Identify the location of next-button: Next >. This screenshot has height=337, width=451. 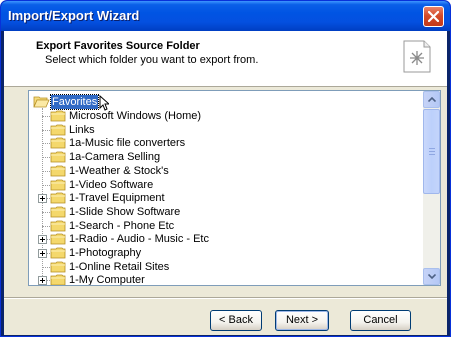
(302, 320).